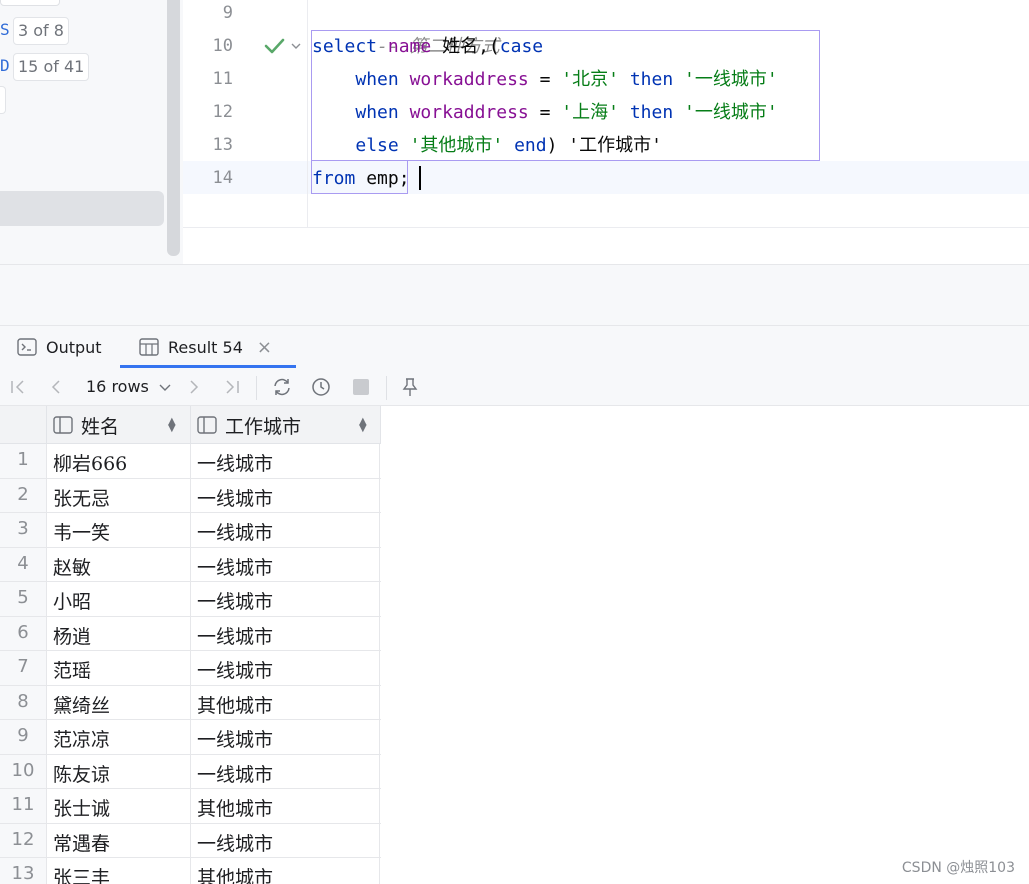 This screenshot has width=1029, height=884. Describe the element at coordinates (194, 387) in the screenshot. I see `next-page-icon` at that location.